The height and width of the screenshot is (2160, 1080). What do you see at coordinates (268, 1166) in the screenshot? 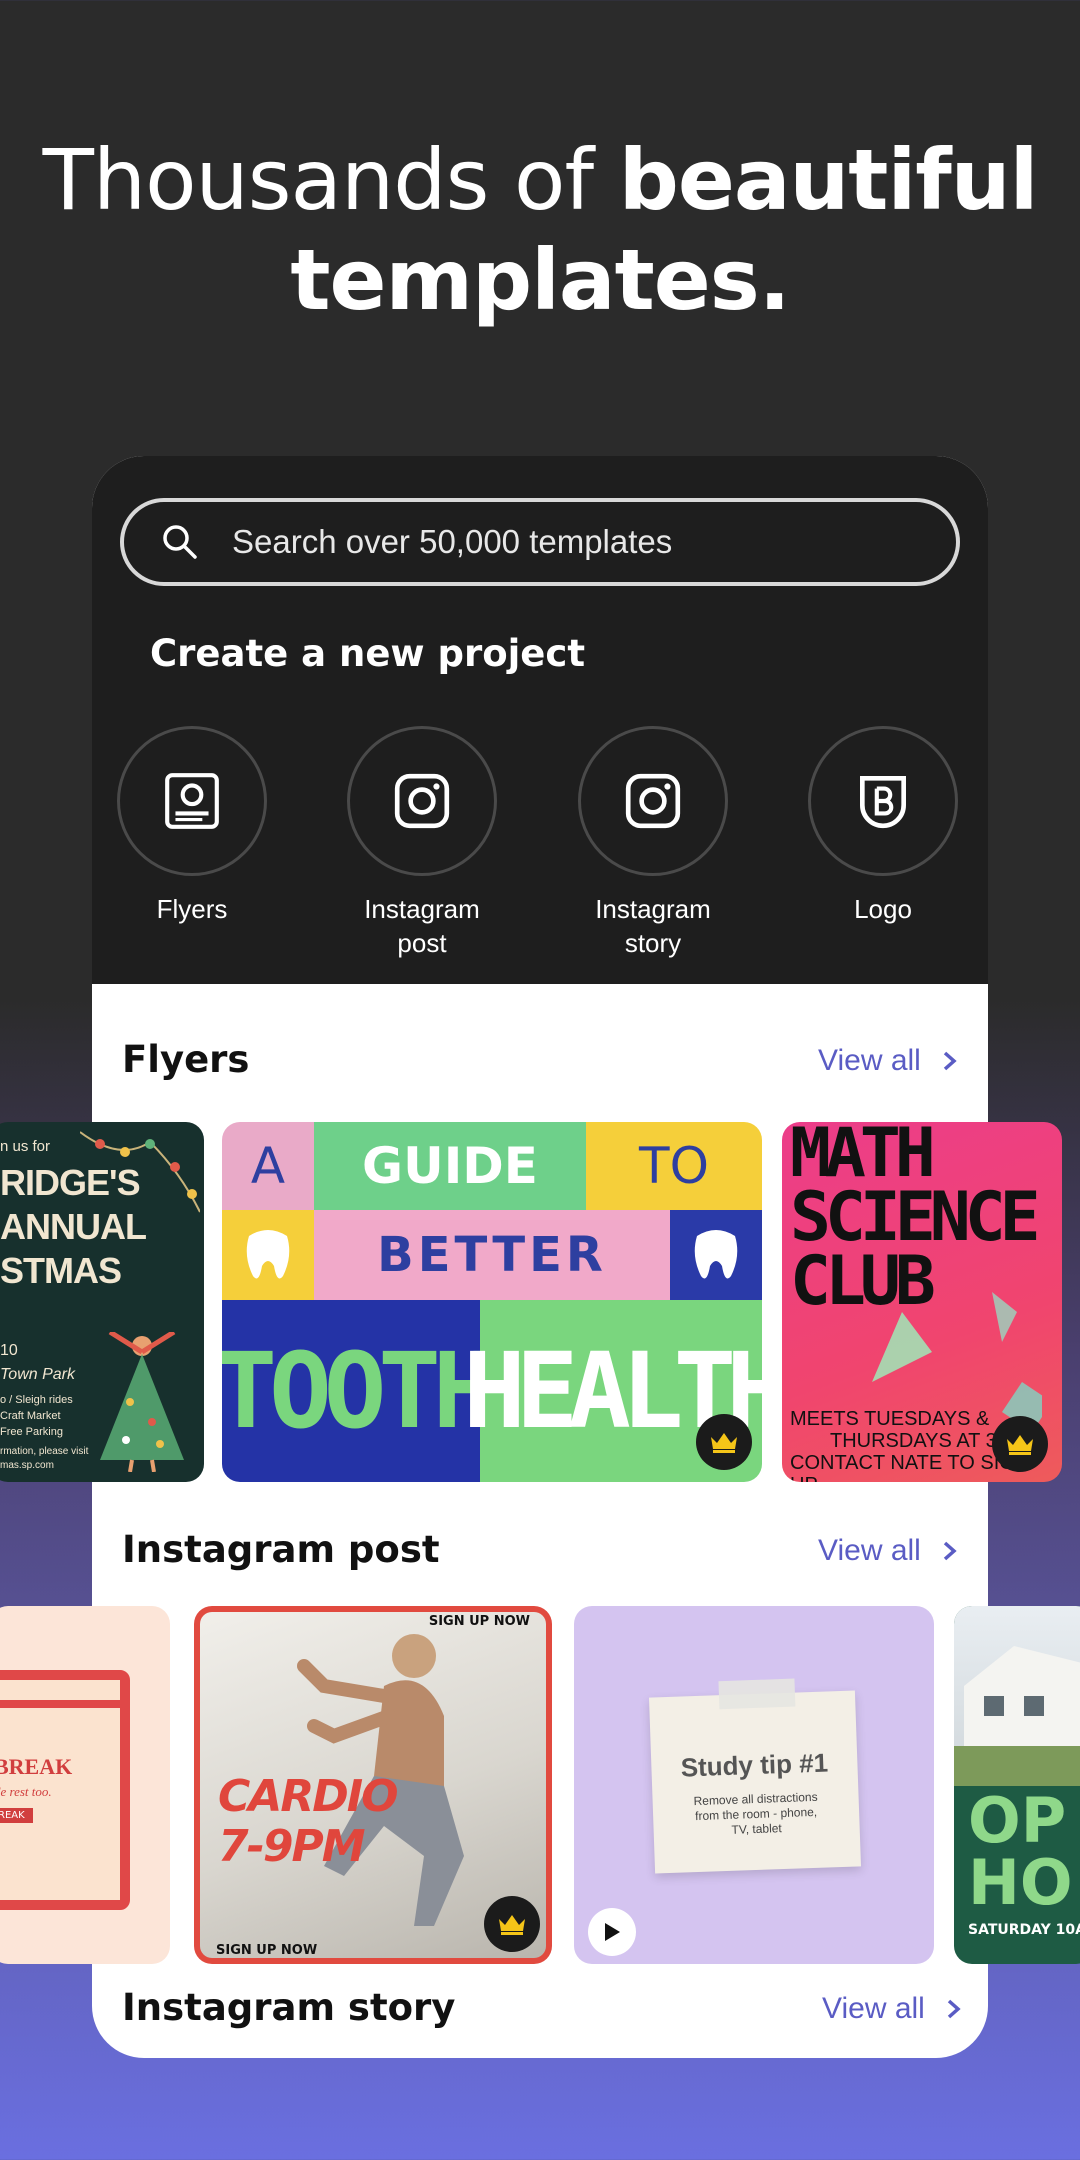
I see `flyer-text: A` at bounding box center [268, 1166].